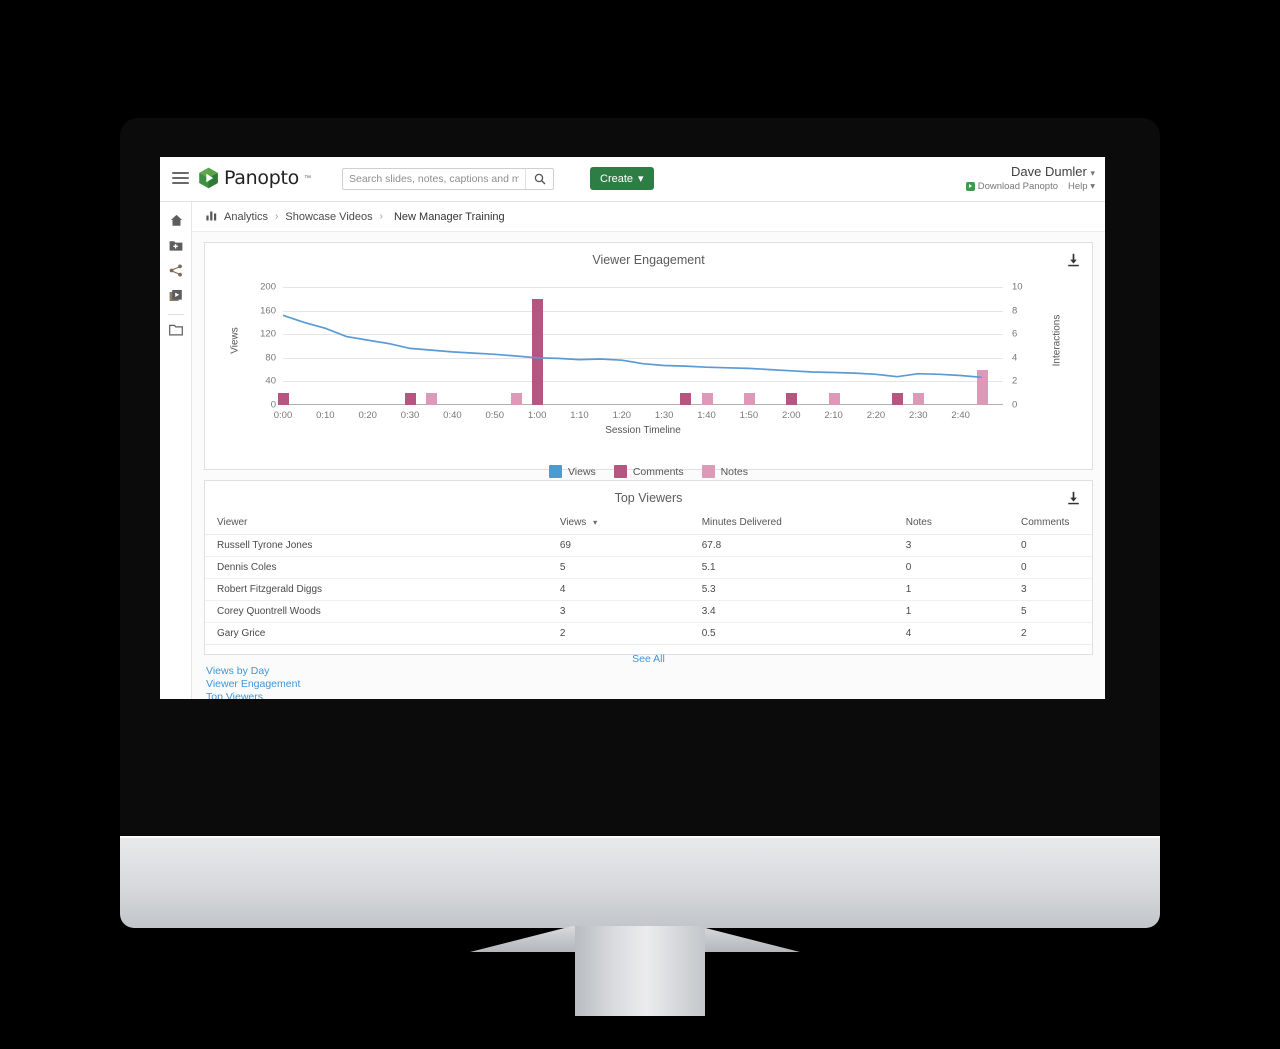 The width and height of the screenshot is (1280, 1049). Describe the element at coordinates (1015, 381) in the screenshot. I see `y-axis-right-tick: 2` at that location.